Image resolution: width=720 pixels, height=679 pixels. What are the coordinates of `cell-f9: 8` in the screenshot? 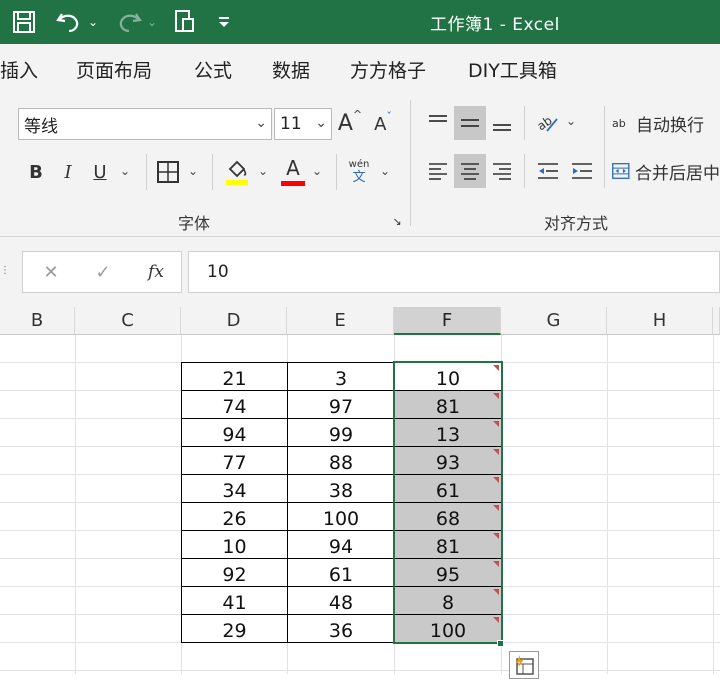 It's located at (448, 600).